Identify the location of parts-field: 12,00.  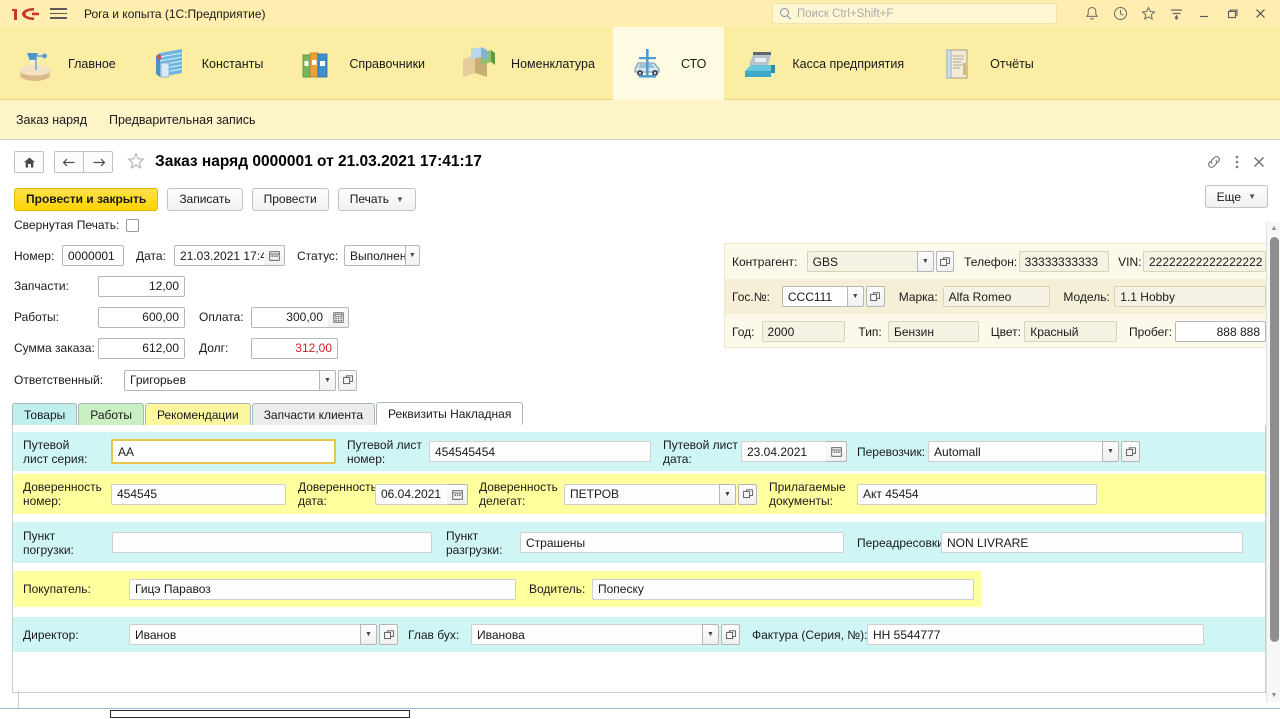
(141, 286).